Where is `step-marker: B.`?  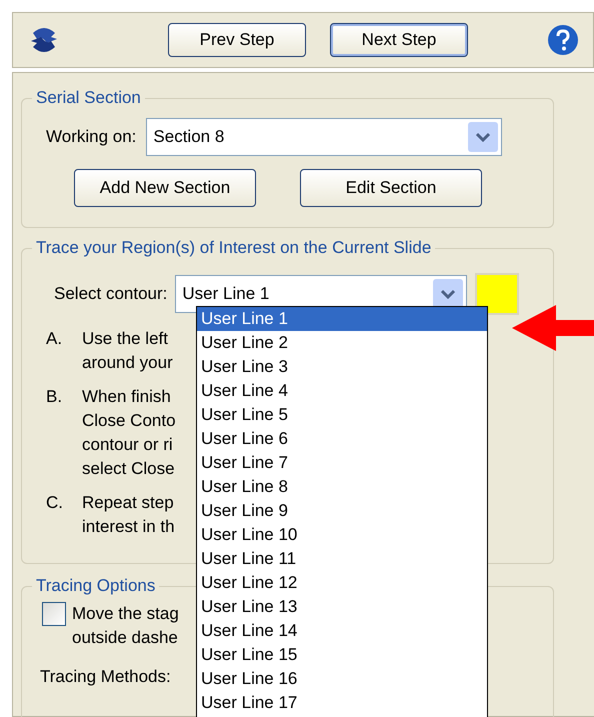
step-marker: B. is located at coordinates (54, 397).